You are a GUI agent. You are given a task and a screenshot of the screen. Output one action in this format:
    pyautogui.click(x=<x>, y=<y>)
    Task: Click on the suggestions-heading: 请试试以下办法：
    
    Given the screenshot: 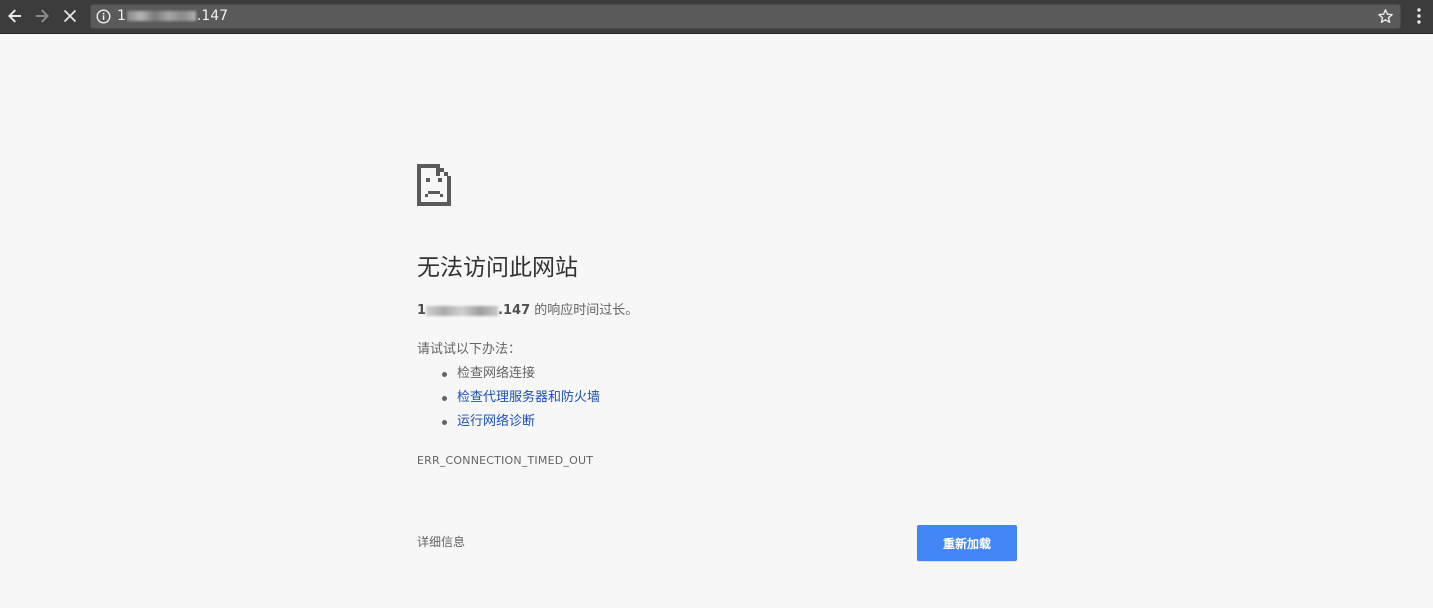 What is the action you would take?
    pyautogui.click(x=469, y=349)
    